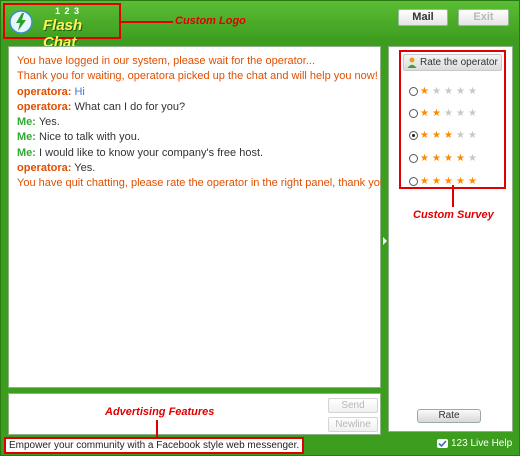 The image size is (520, 456). What do you see at coordinates (62, 27) in the screenshot?
I see `custom-logo: 1 2 3 Flash Chat` at bounding box center [62, 27].